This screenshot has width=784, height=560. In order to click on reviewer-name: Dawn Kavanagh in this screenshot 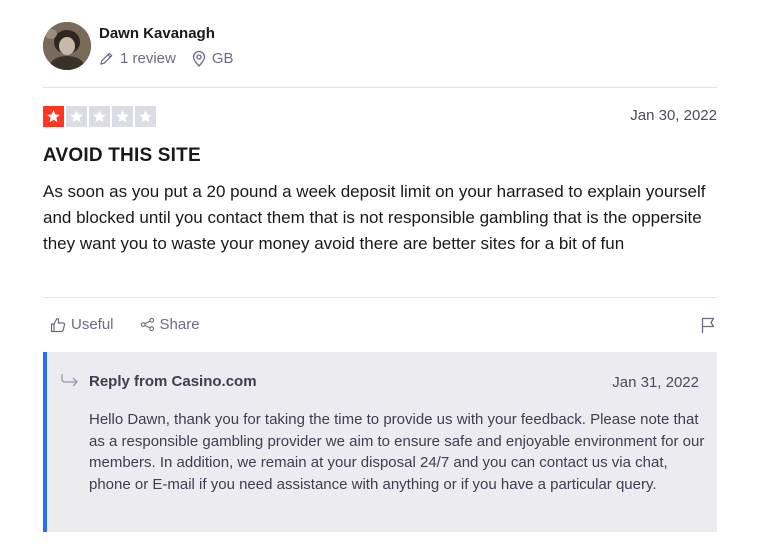, I will do `click(157, 33)`.